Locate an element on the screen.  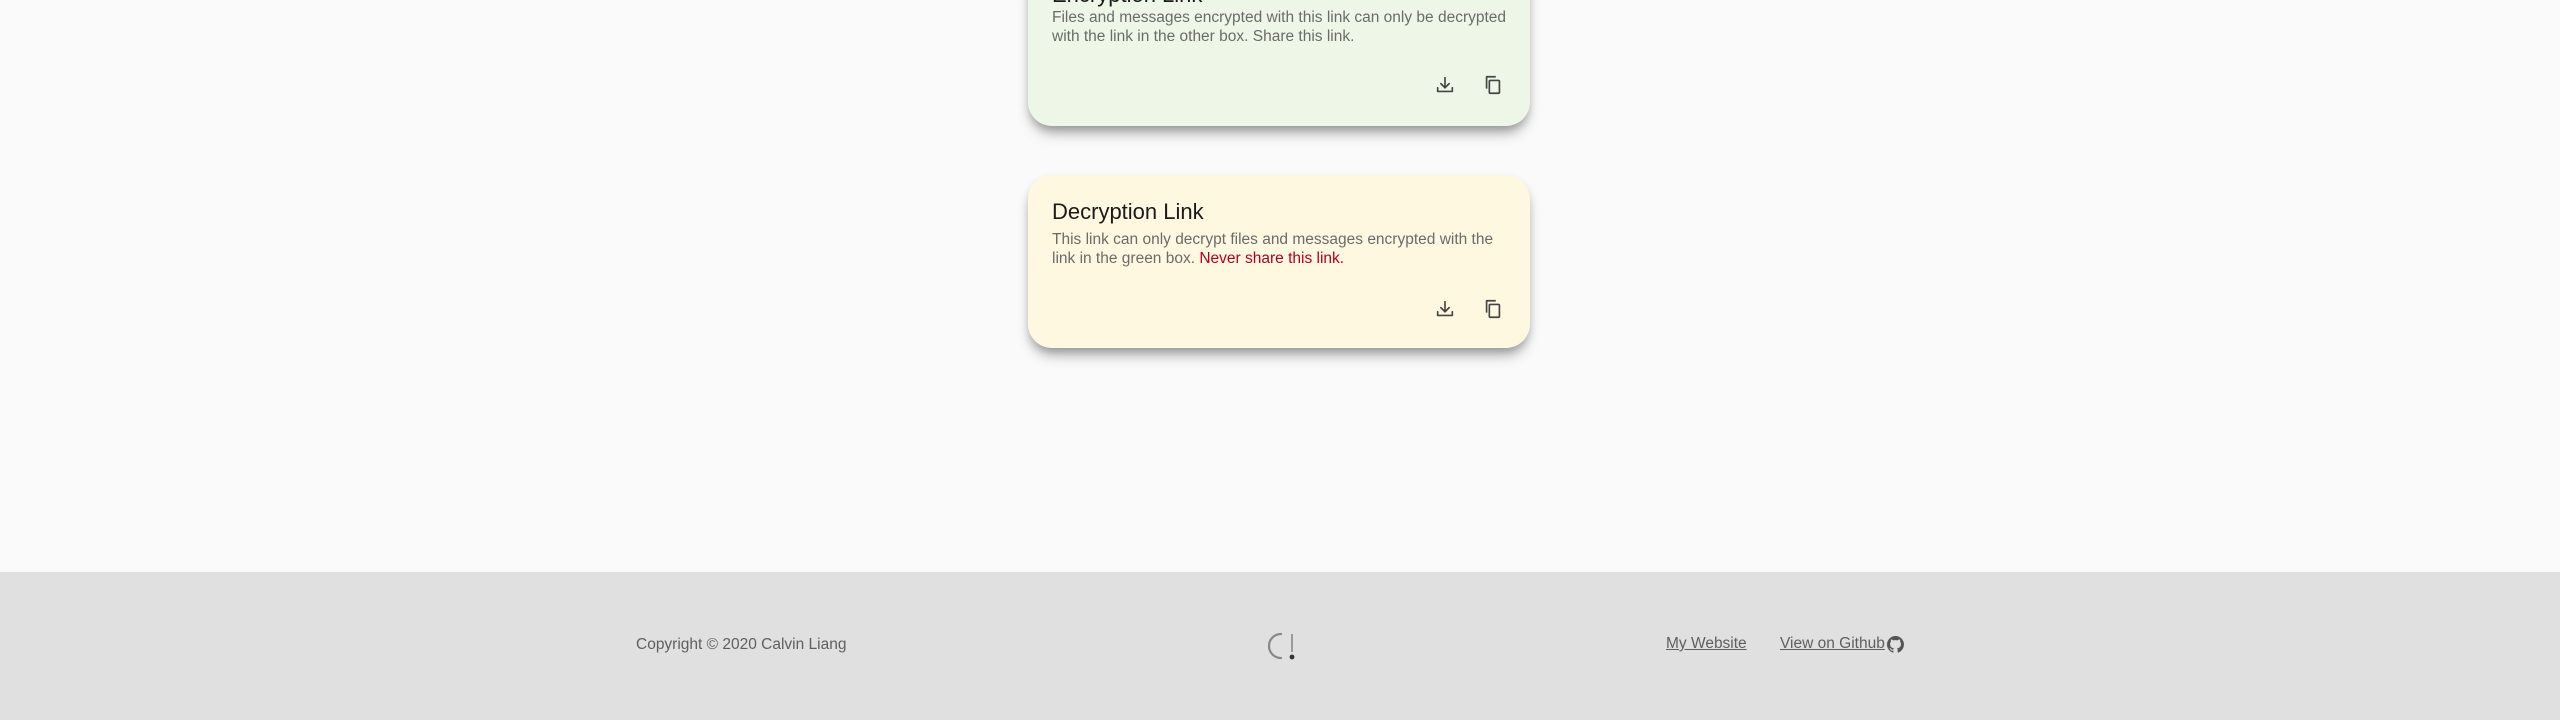
my-website-link: My Website is located at coordinates (1706, 644).